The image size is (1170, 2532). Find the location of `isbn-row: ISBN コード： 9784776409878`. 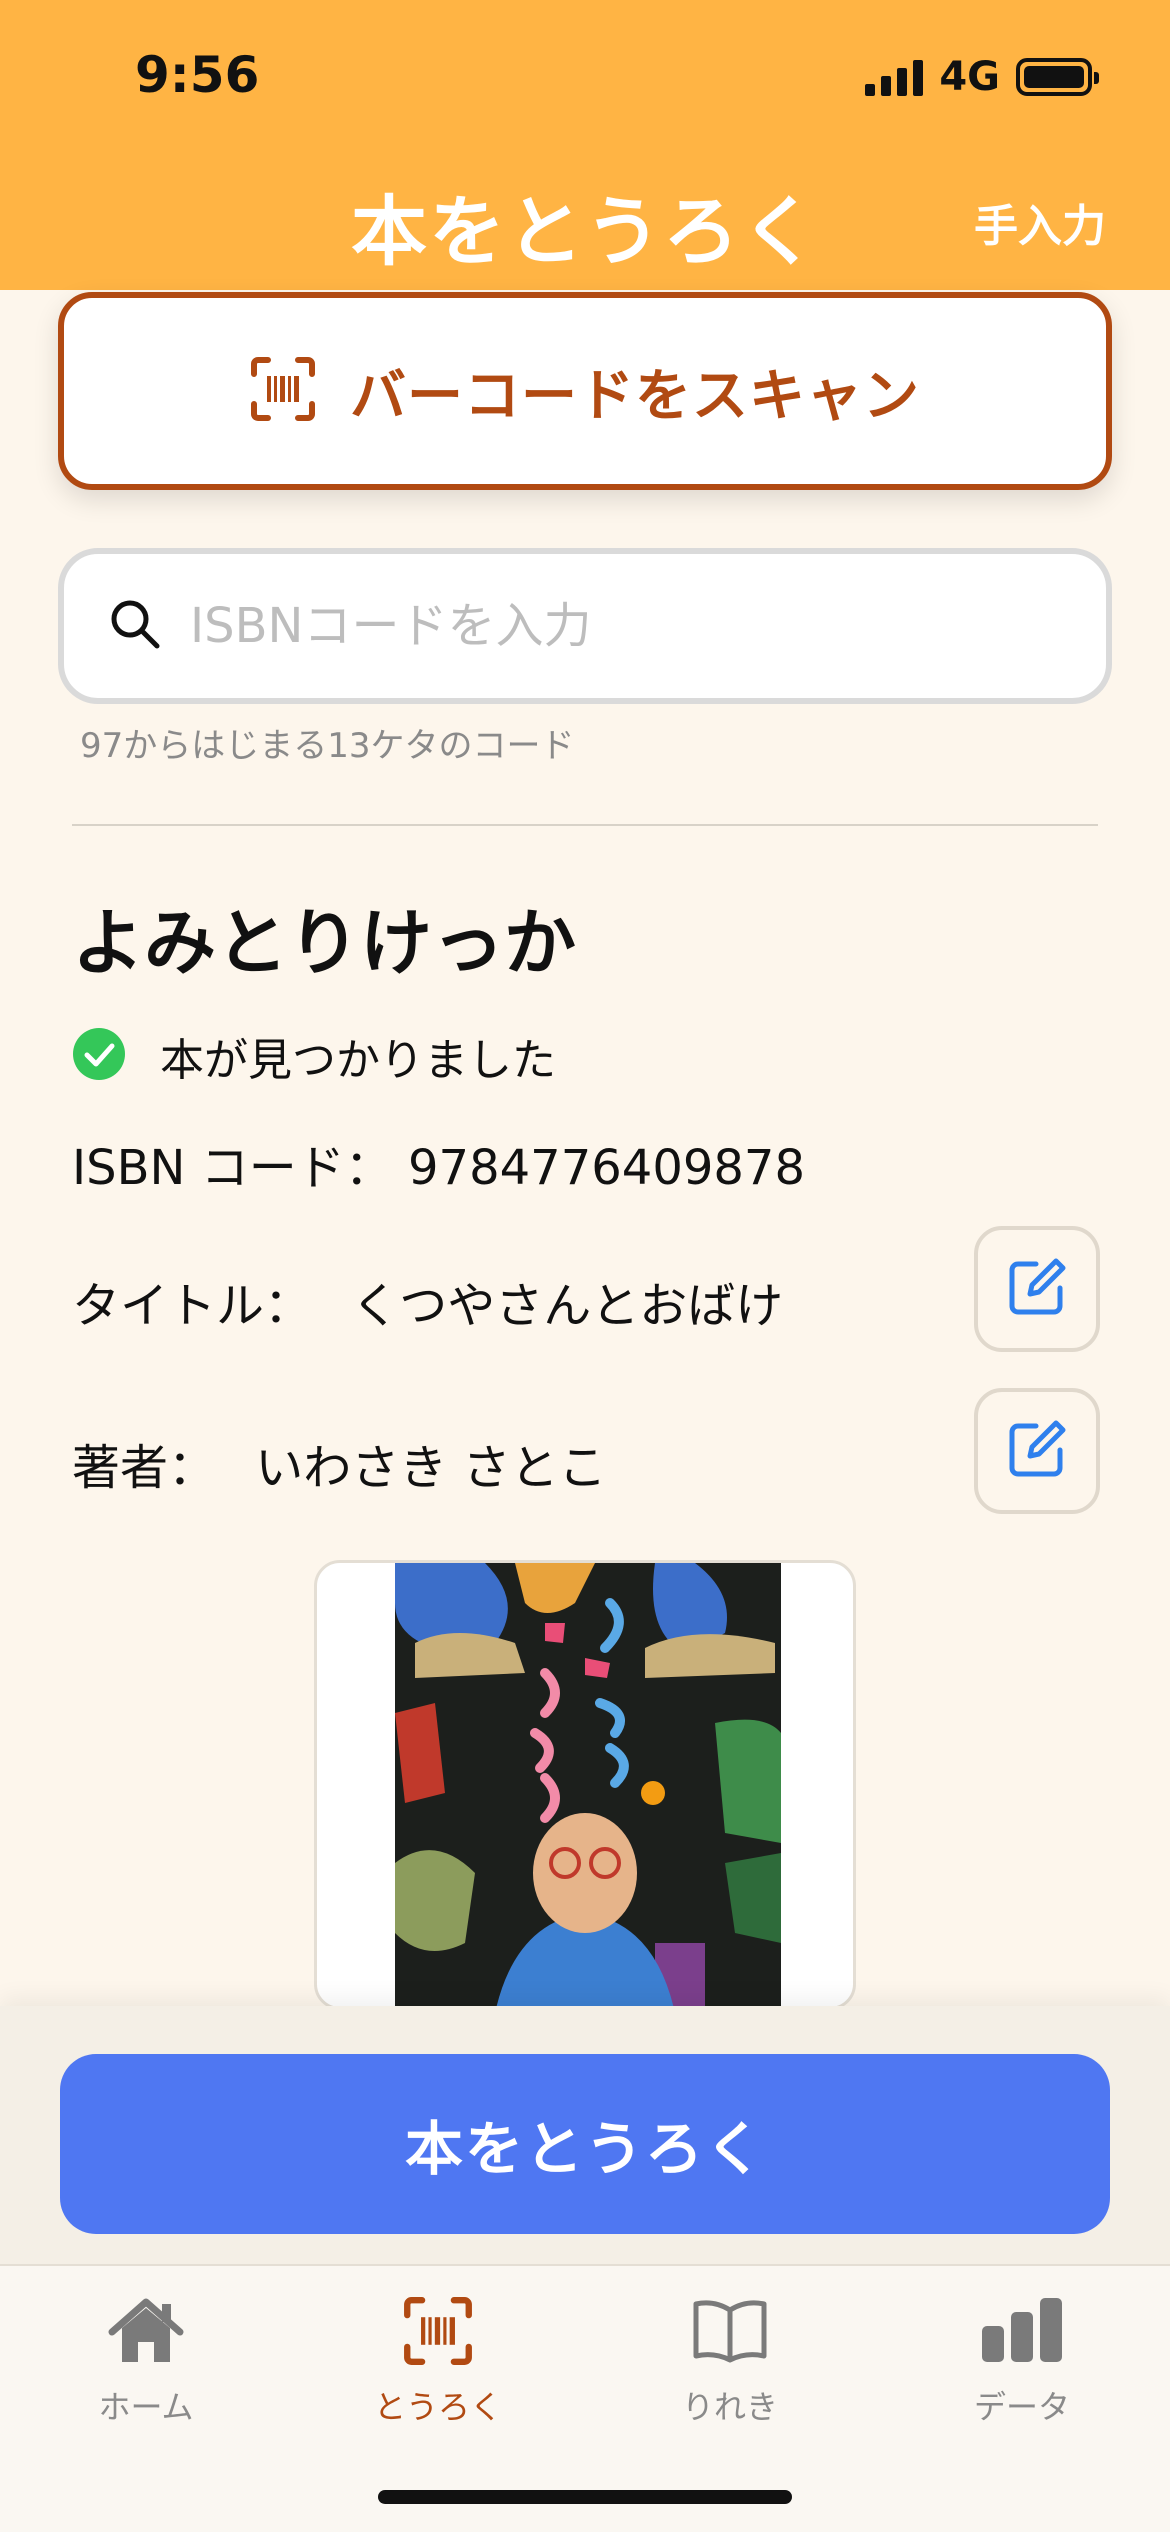

isbn-row: ISBN コード： 9784776409878 is located at coordinates (438, 1163).